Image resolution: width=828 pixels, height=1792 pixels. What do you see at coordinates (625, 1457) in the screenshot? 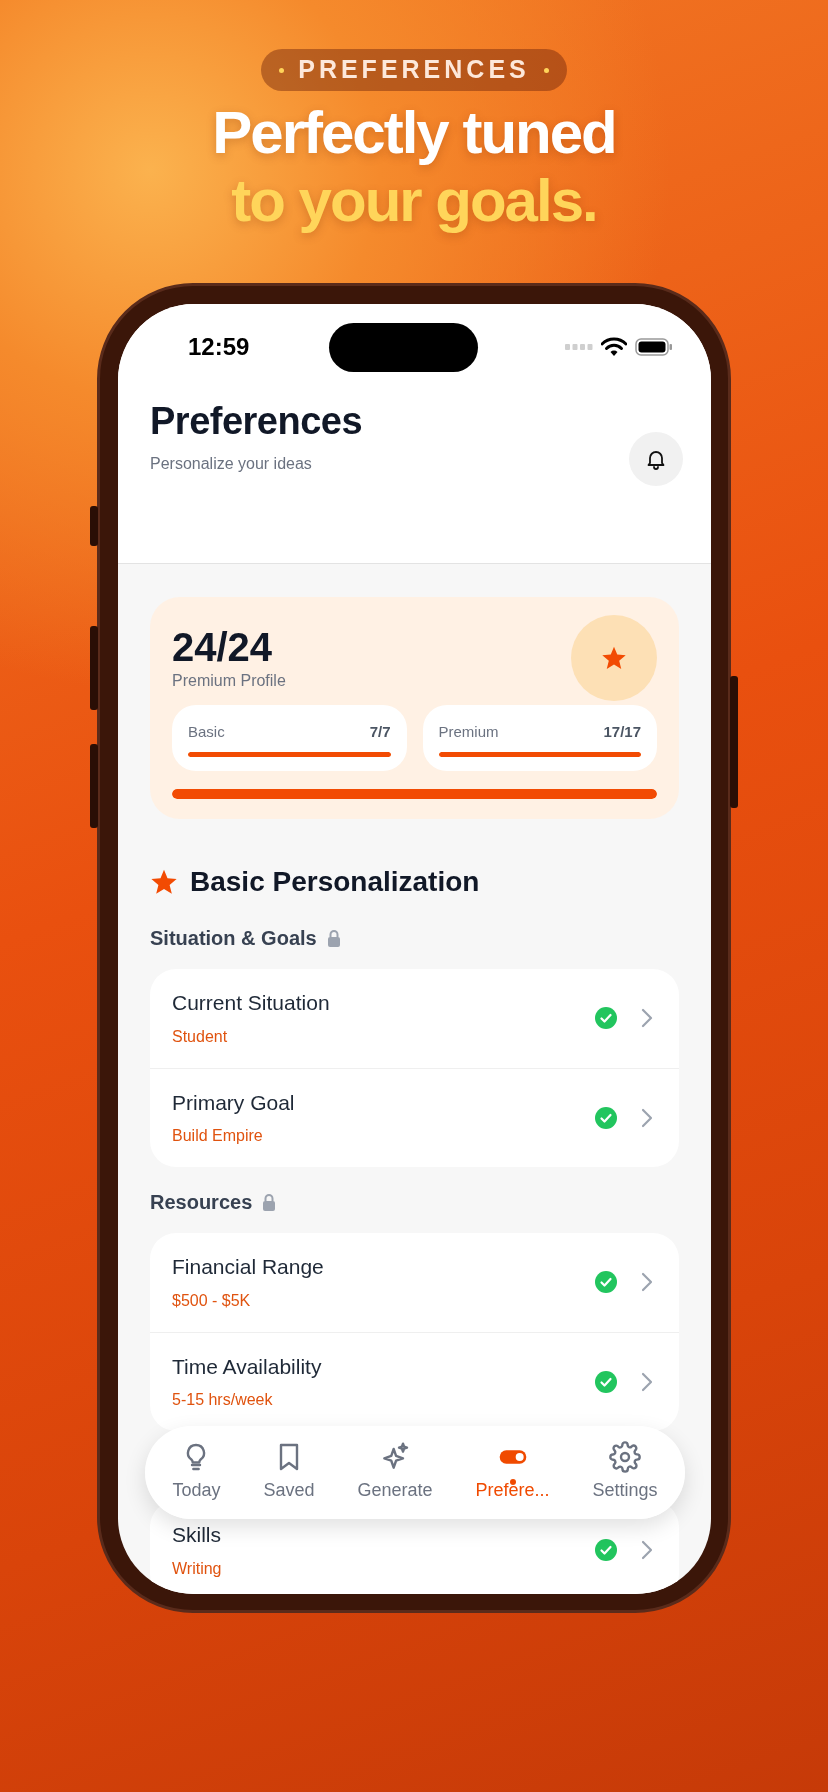
I see `settings-icon` at bounding box center [625, 1457].